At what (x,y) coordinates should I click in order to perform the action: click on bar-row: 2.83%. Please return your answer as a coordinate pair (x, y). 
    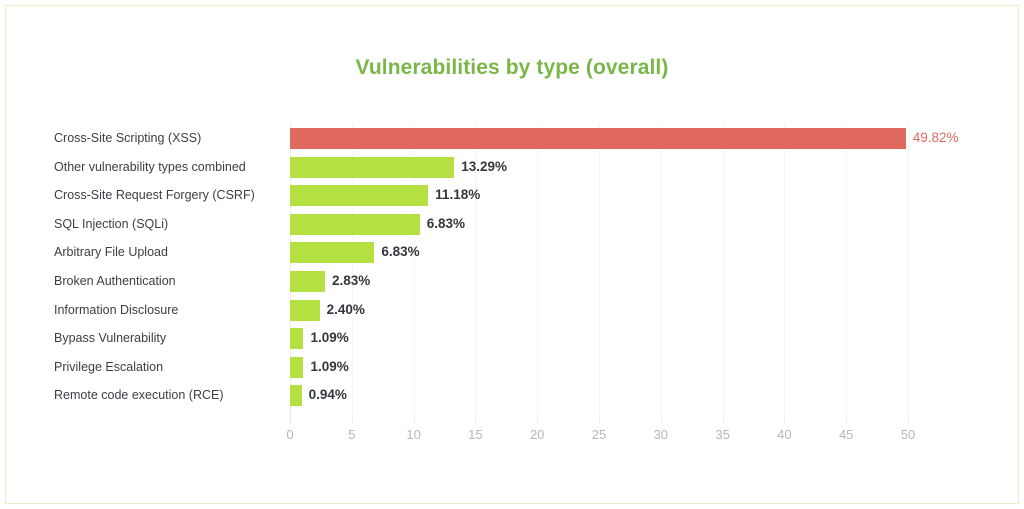
    Looking at the image, I should click on (599, 281).